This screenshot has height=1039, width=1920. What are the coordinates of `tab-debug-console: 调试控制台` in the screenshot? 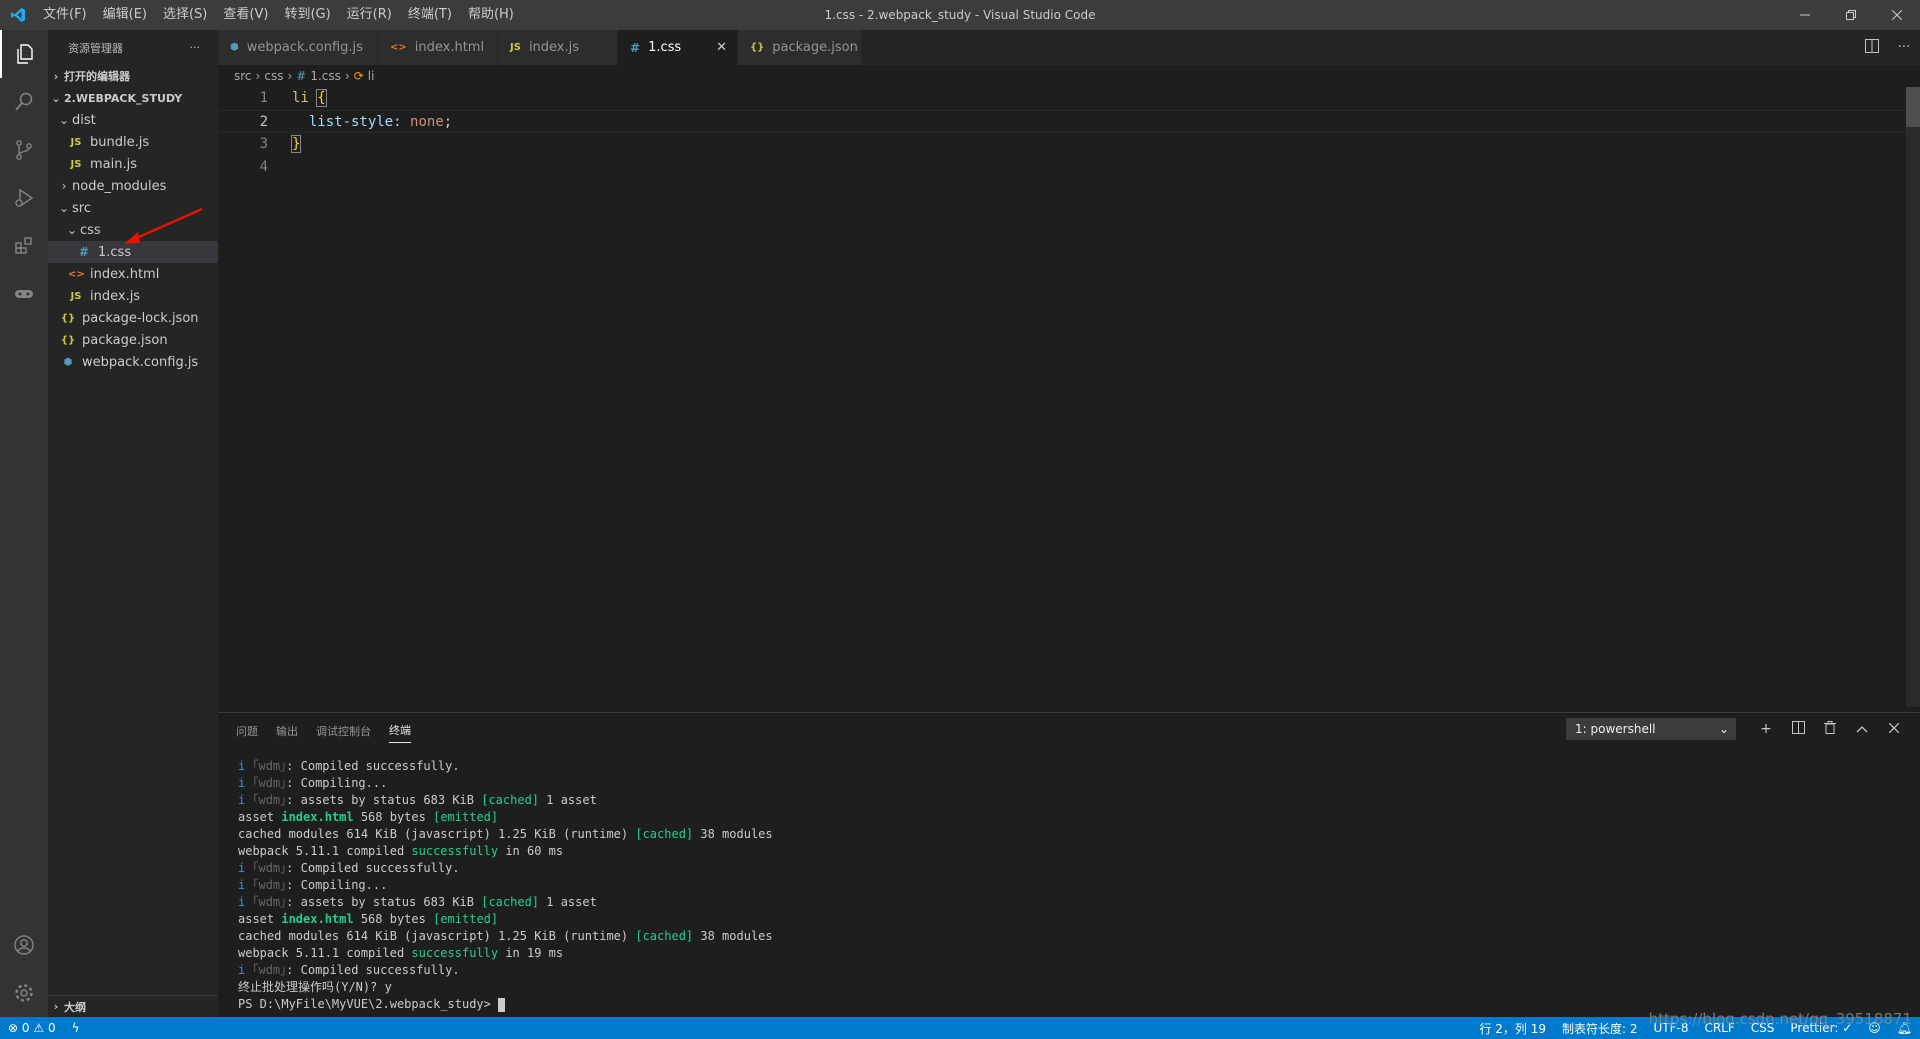 It's located at (343, 731).